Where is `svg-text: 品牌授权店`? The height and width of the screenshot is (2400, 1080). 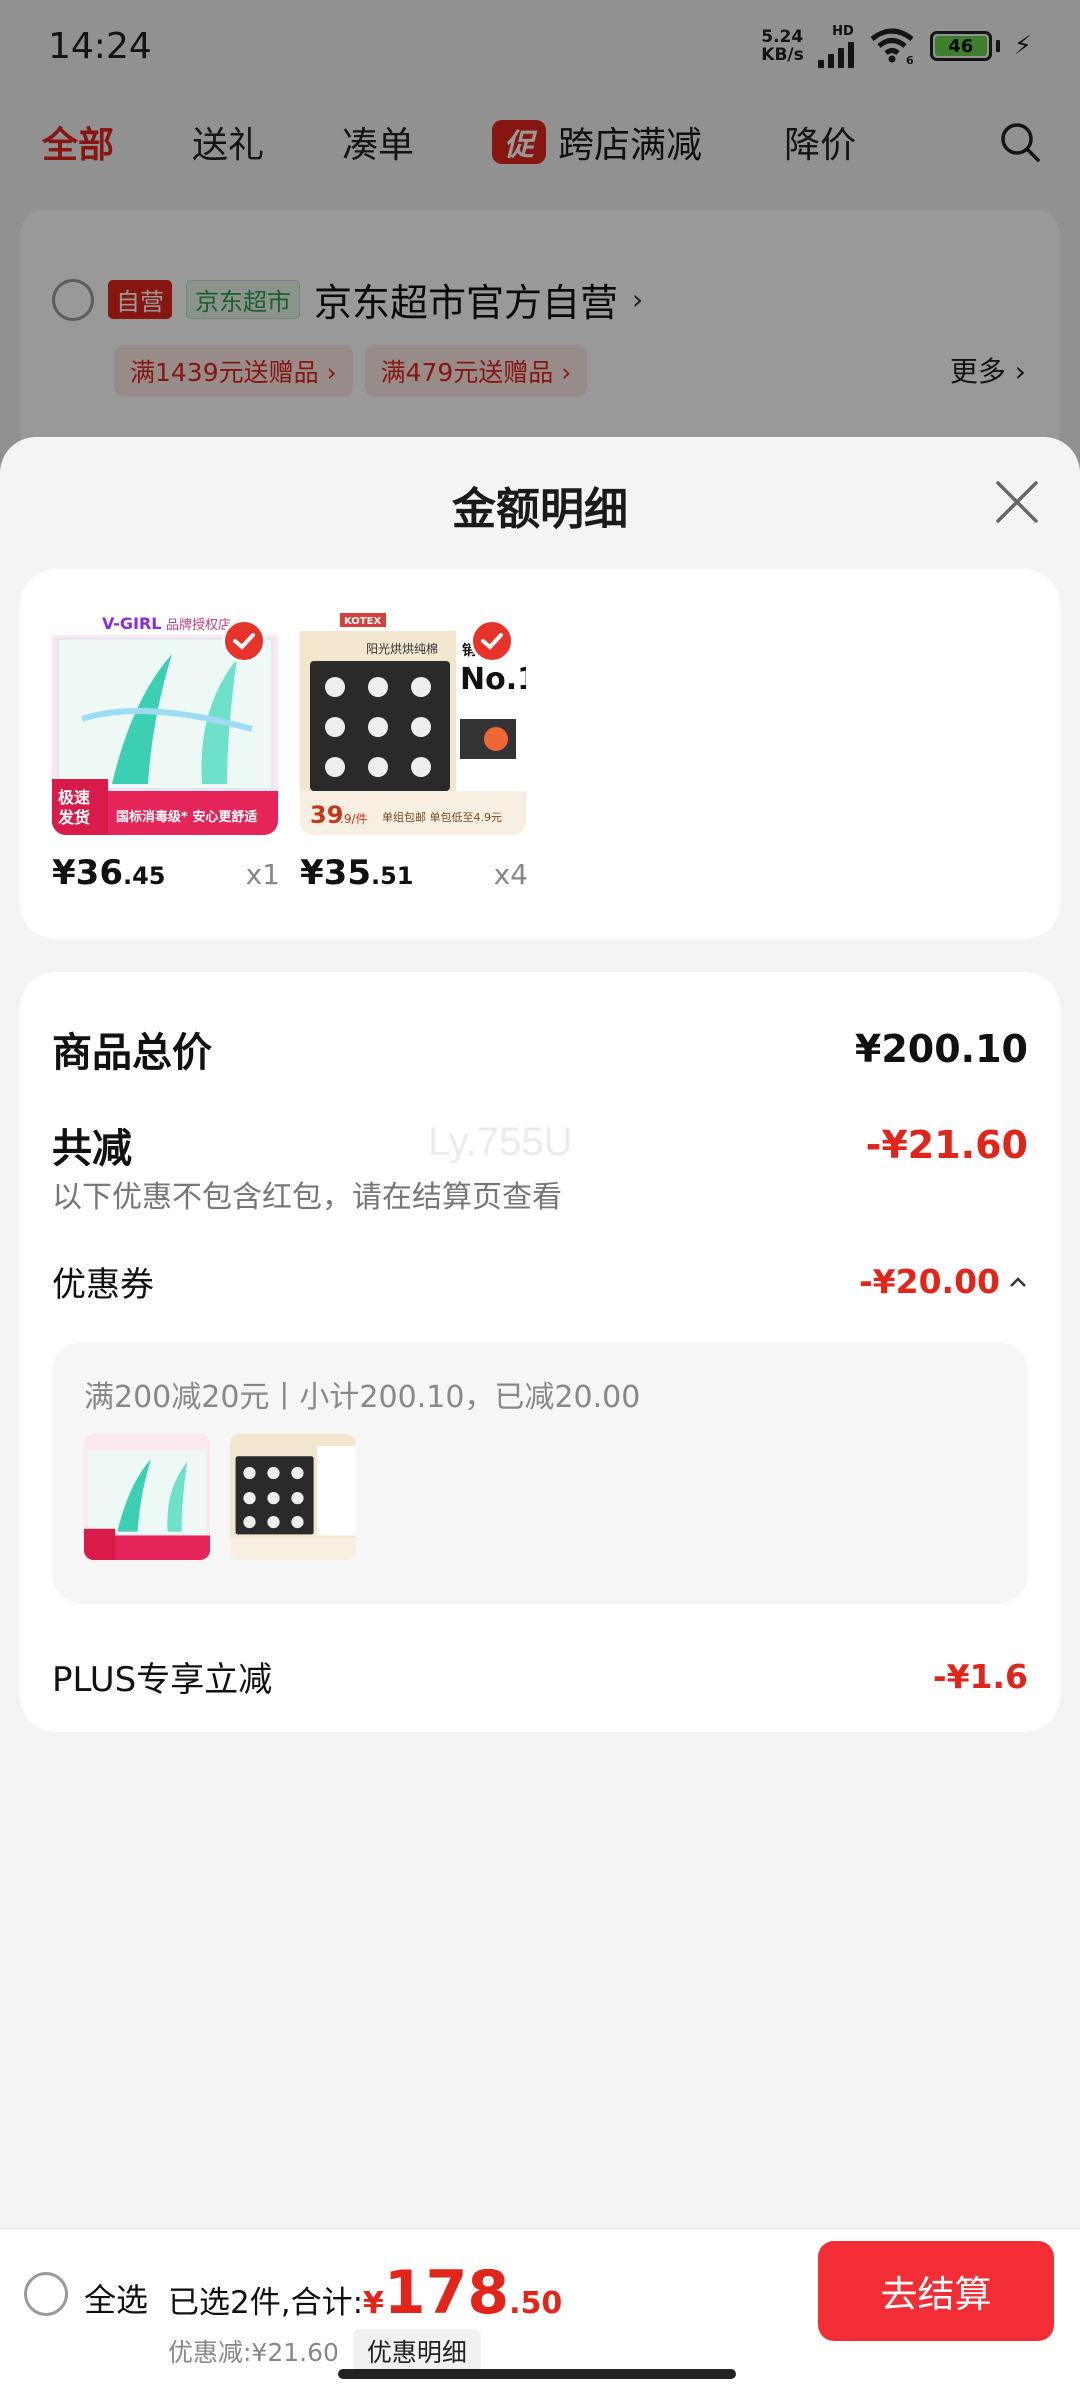 svg-text: 品牌授权店 is located at coordinates (198, 625).